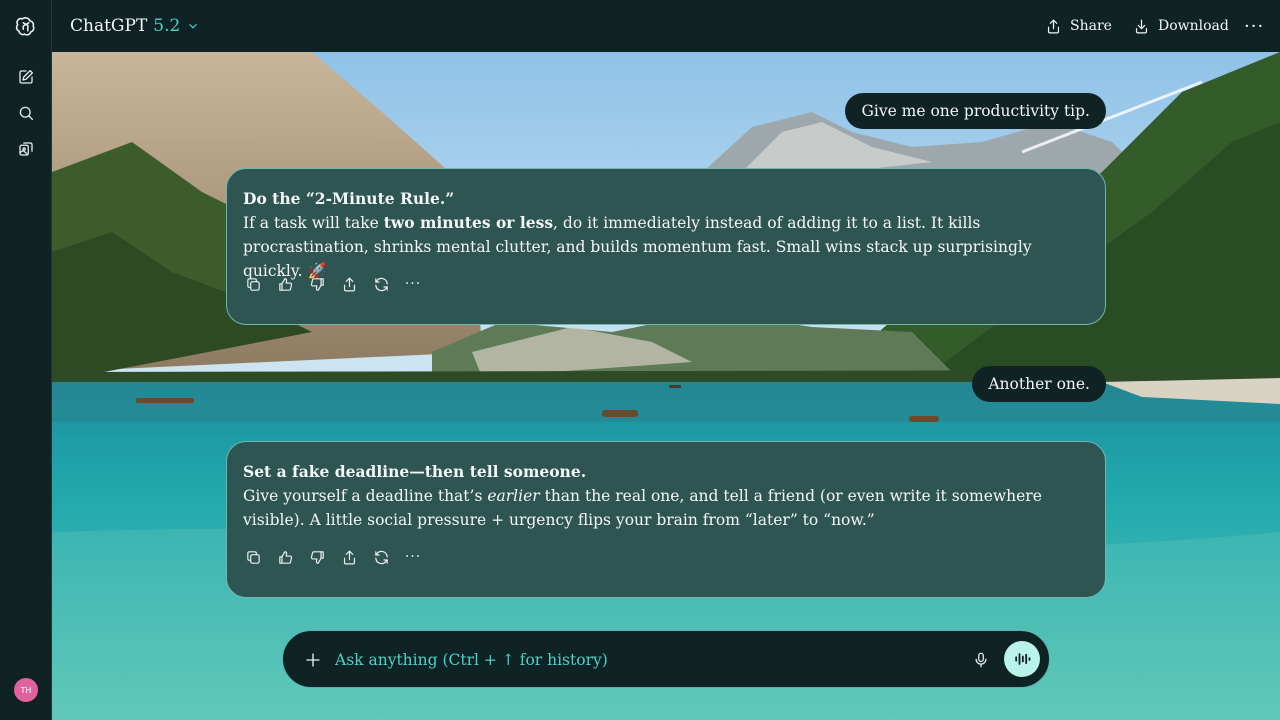 This screenshot has height=720, width=1280. I want to click on new-chat-icon, so click(26, 77).